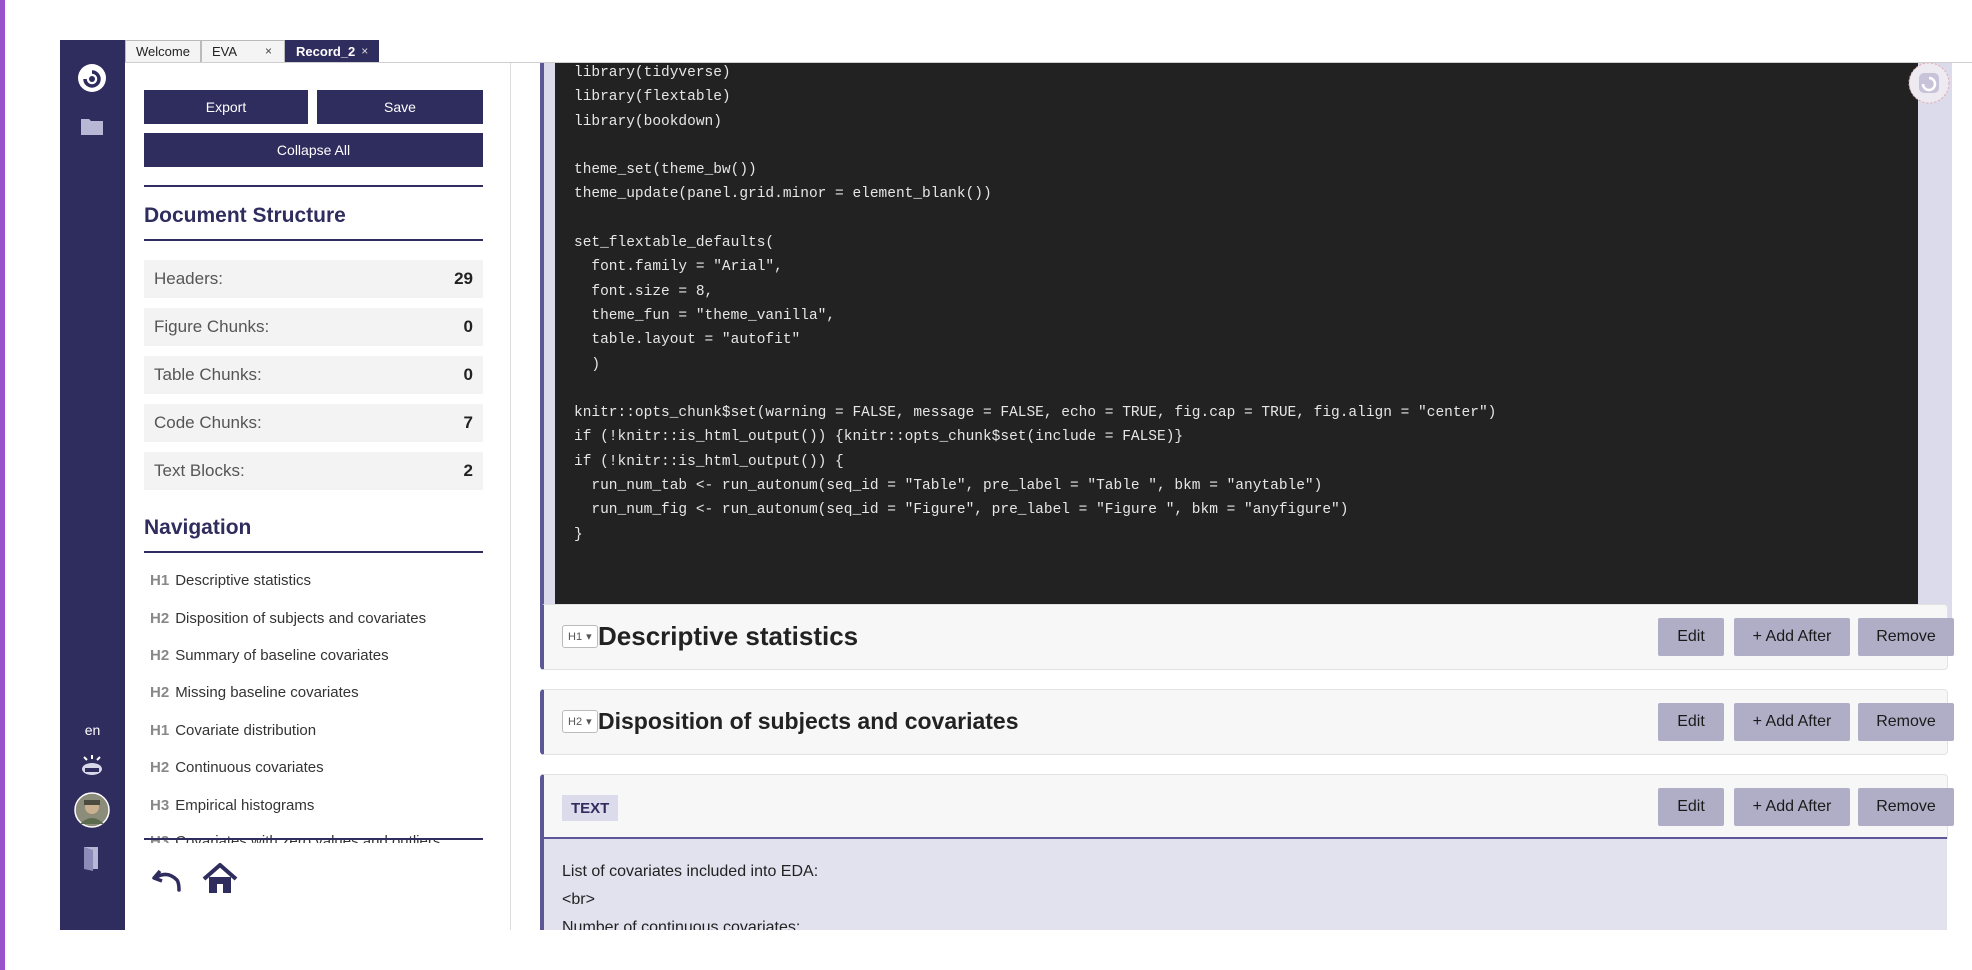 Image resolution: width=1972 pixels, height=970 pixels. Describe the element at coordinates (709, 461) in the screenshot. I see `code-line: if (!knitr::is_html_output()) {` at that location.